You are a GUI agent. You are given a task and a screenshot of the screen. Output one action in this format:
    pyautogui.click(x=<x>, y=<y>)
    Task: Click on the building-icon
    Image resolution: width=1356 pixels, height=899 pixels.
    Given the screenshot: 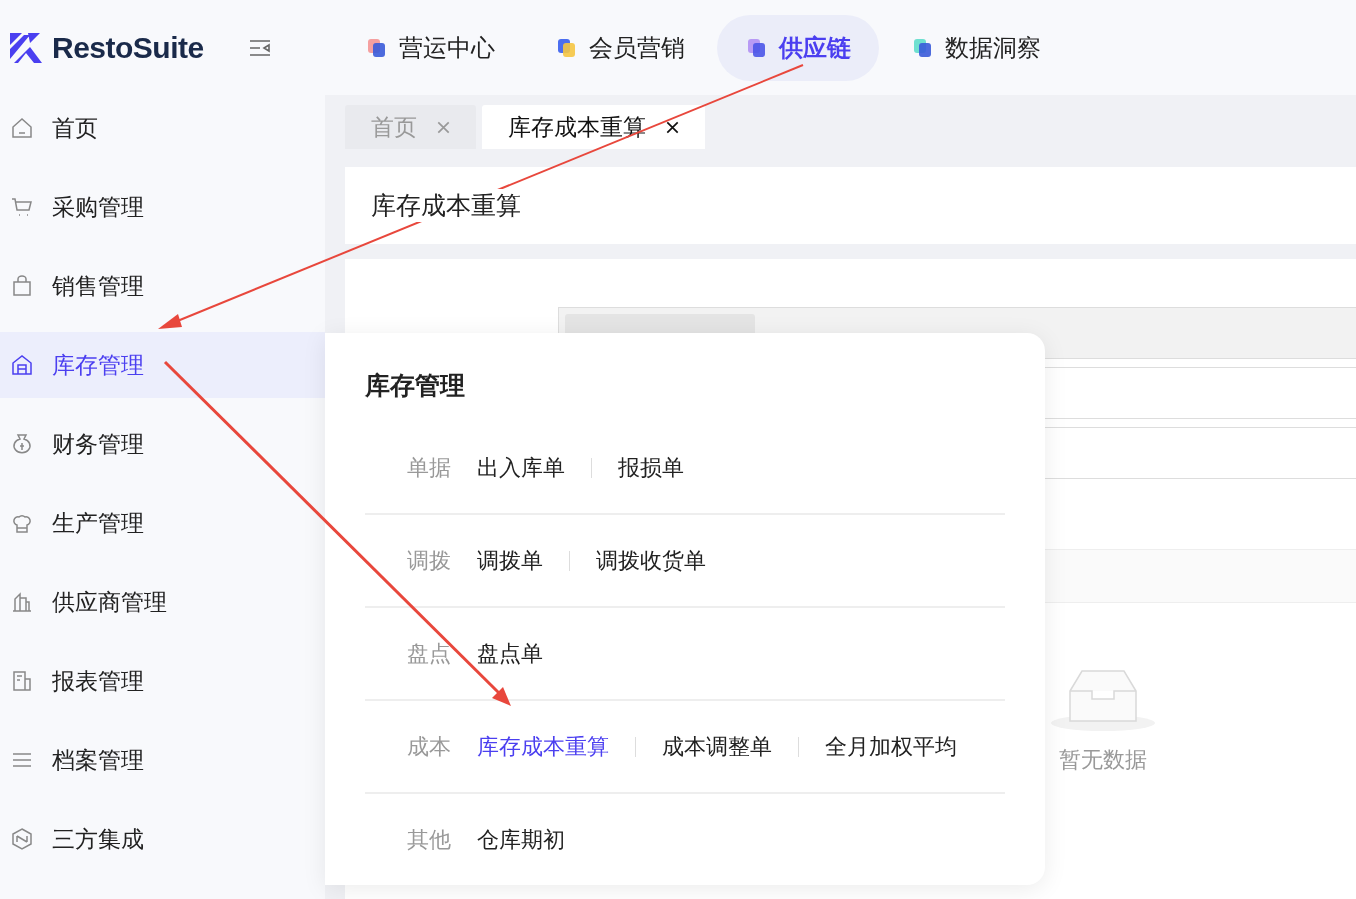 What is the action you would take?
    pyautogui.click(x=22, y=602)
    